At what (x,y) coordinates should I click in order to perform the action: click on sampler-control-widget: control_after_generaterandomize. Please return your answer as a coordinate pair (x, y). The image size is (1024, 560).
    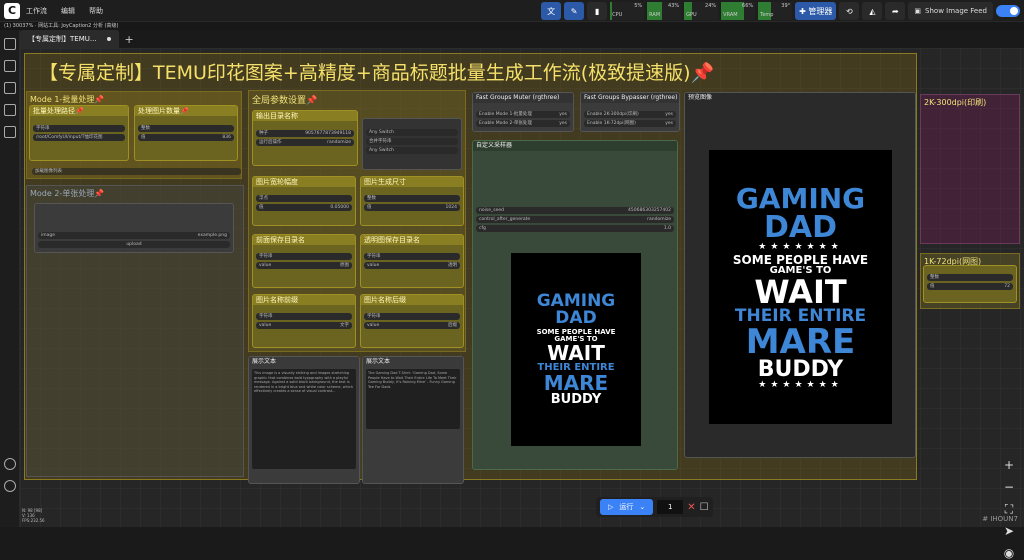
    Looking at the image, I should click on (575, 219).